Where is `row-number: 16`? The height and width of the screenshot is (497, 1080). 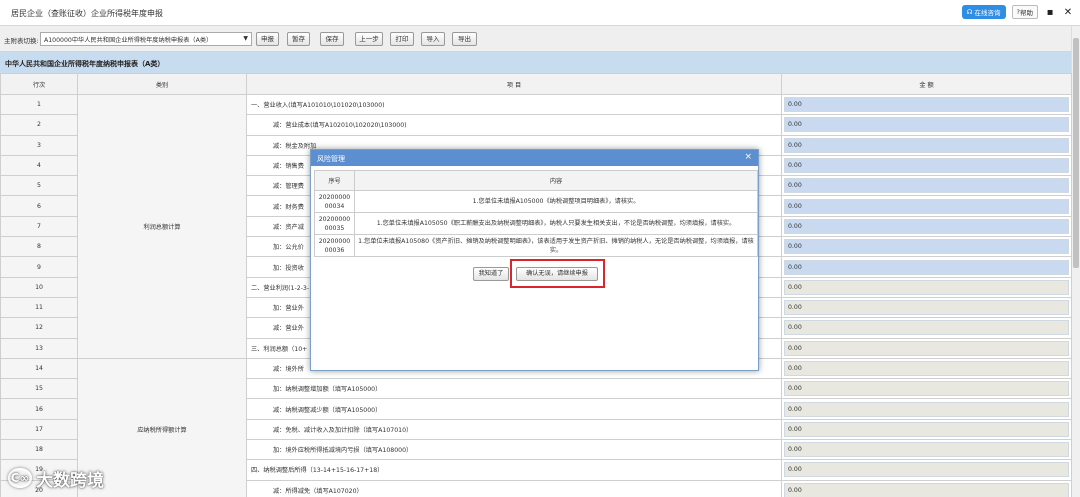 row-number: 16 is located at coordinates (39, 409).